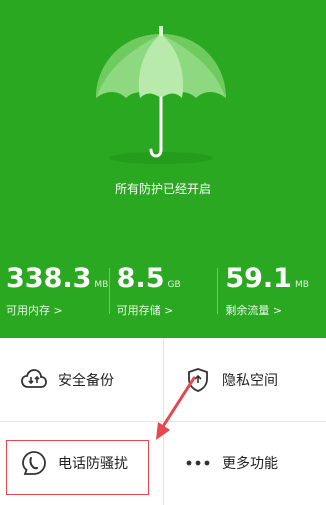 This screenshot has width=326, height=505. I want to click on feature-secure-backup: 安全备份, so click(81, 380).